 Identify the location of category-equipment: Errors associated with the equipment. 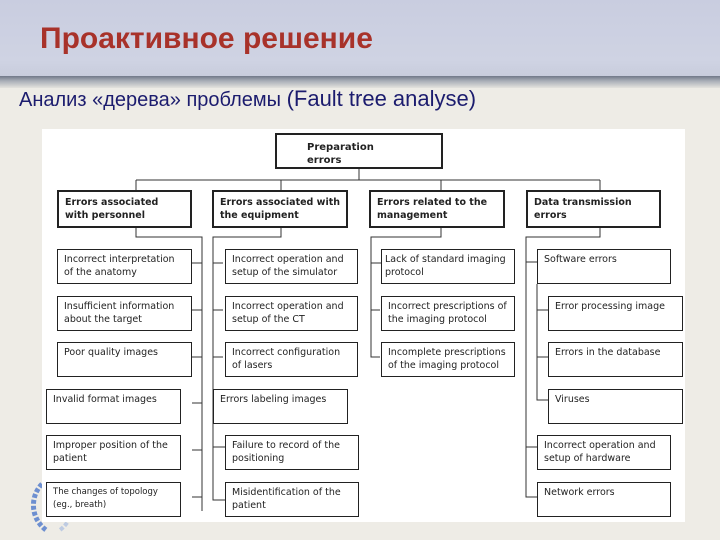
(280, 209).